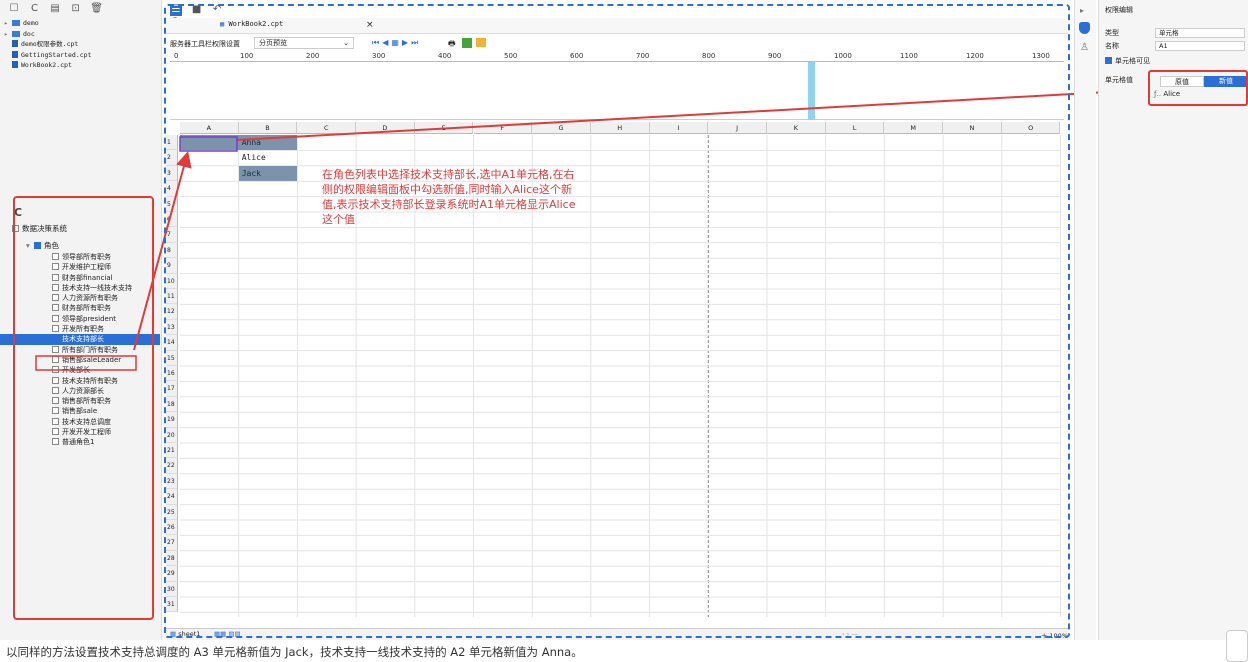 This screenshot has height=662, width=1248. I want to click on type-label: 类型, so click(1112, 33).